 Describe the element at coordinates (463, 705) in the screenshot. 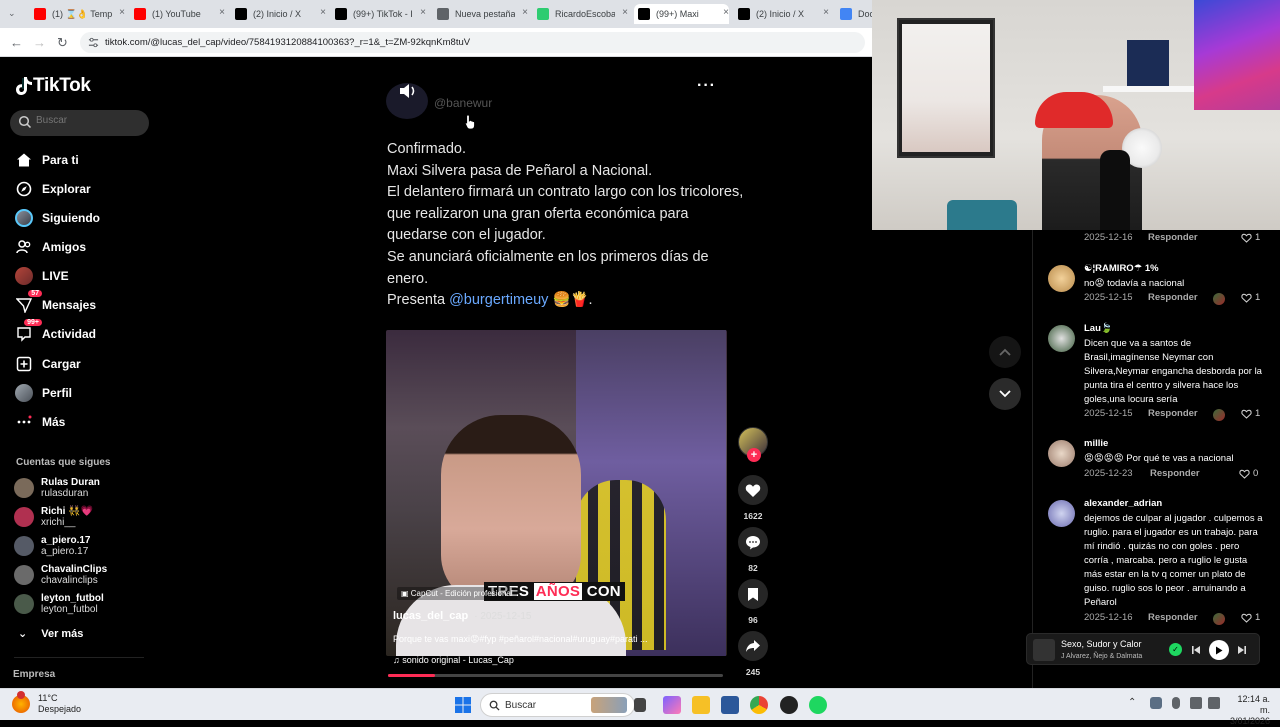

I see `windows-start-icon` at that location.